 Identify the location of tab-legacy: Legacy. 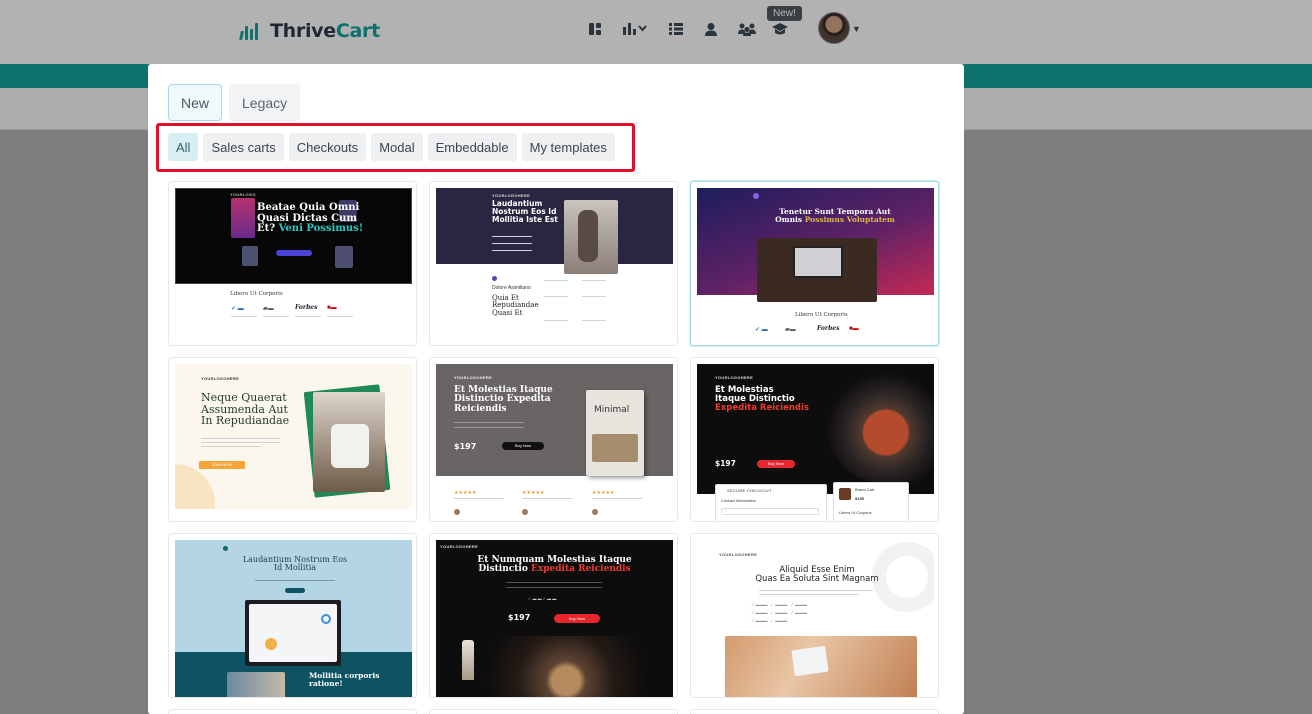
(265, 102).